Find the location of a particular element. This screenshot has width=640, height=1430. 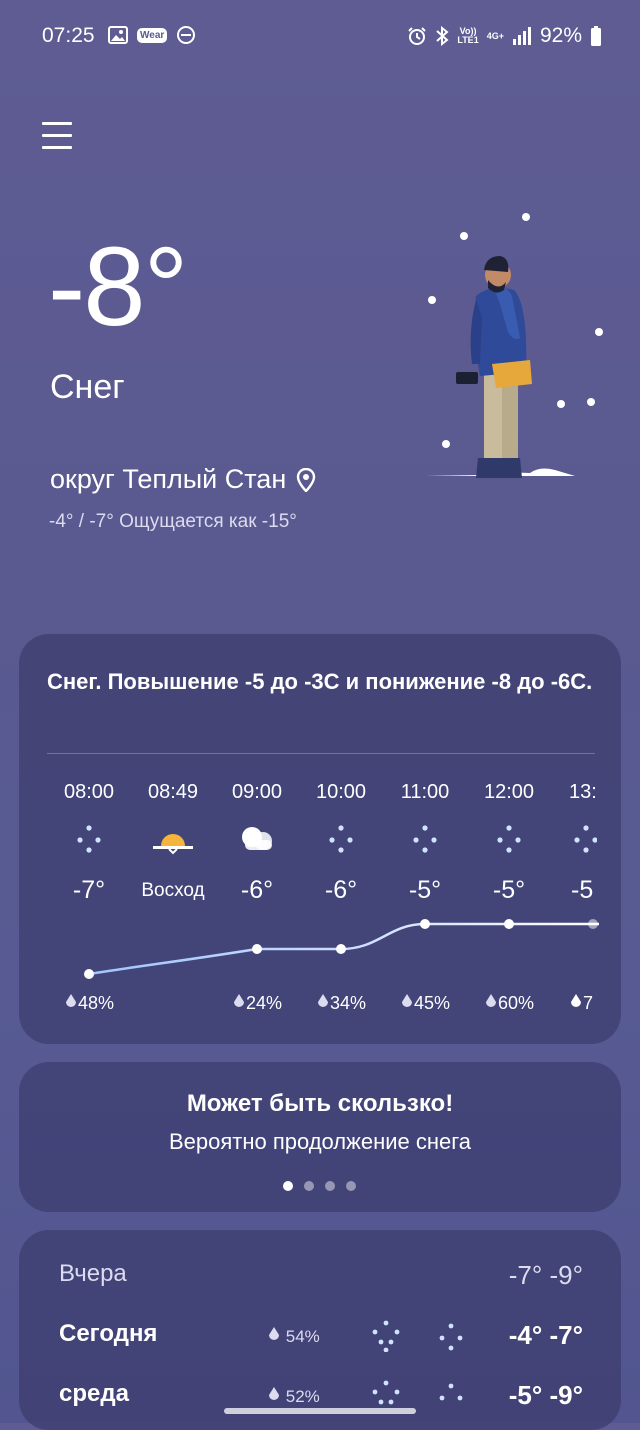

hour-precip: 45% is located at coordinates (425, 1003).